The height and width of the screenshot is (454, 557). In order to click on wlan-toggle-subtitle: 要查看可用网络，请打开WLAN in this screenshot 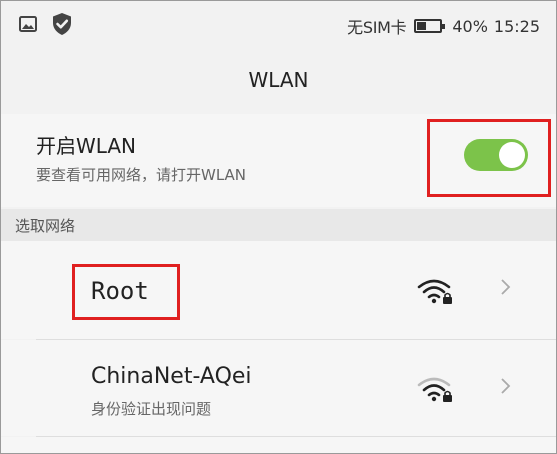, I will do `click(141, 175)`.